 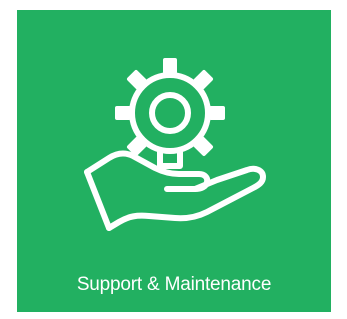 I want to click on gear-icon, so click(x=170, y=113).